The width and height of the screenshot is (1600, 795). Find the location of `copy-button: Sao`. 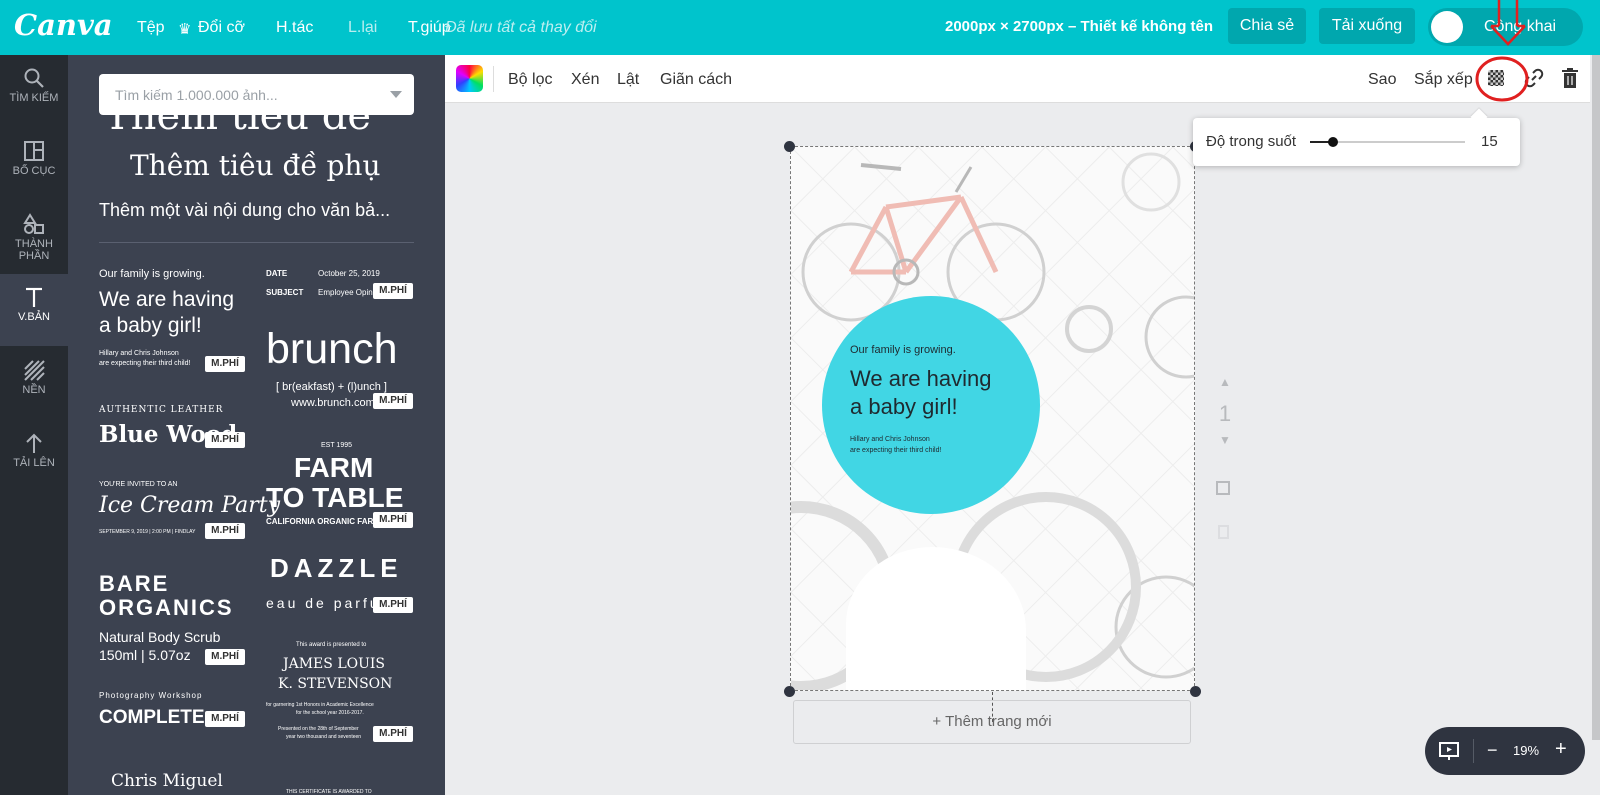

copy-button: Sao is located at coordinates (1382, 80).